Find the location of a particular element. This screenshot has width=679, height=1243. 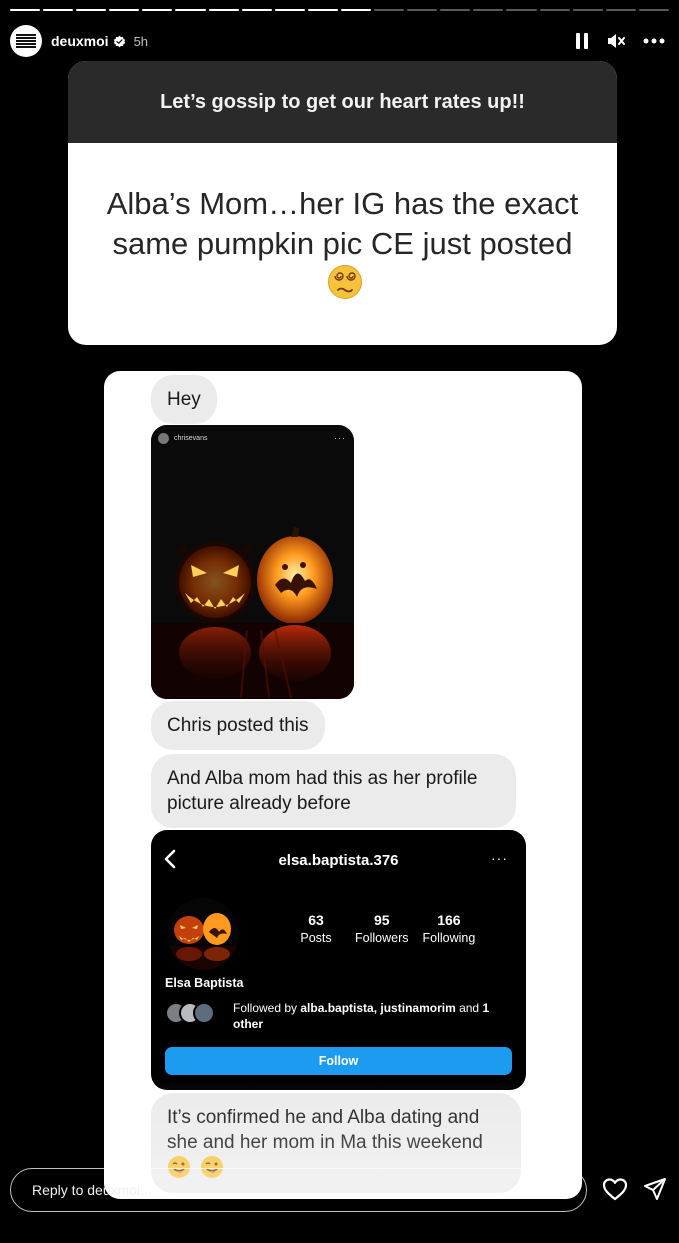

stat-following-number: 166 is located at coordinates (449, 920).